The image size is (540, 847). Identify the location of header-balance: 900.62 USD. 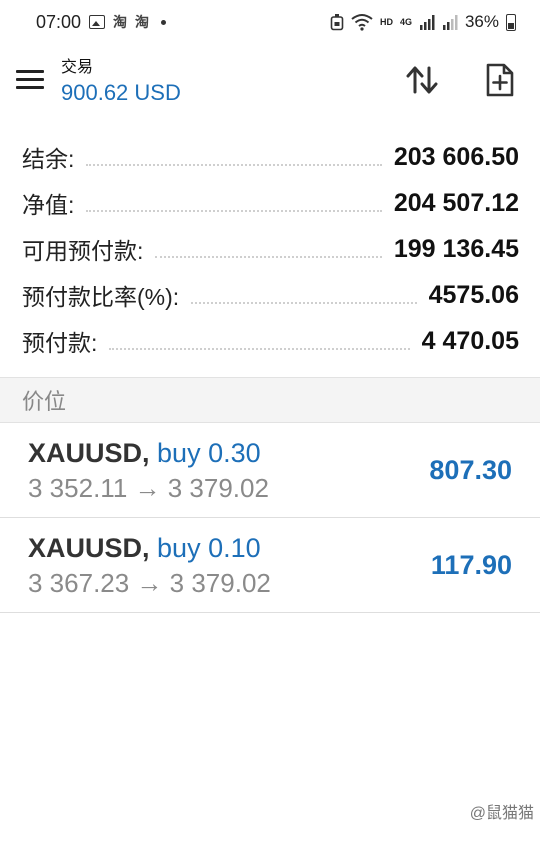
(121, 92).